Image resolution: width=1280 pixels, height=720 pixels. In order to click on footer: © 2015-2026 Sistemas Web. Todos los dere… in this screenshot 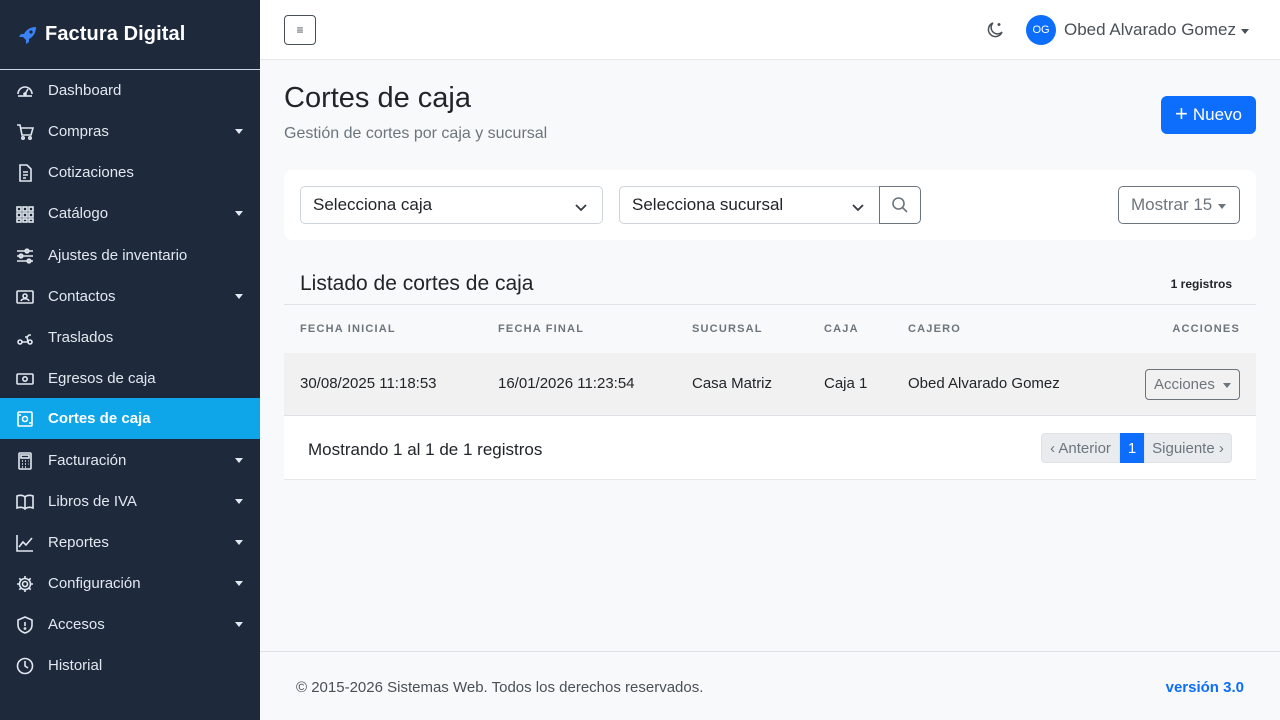, I will do `click(770, 685)`.